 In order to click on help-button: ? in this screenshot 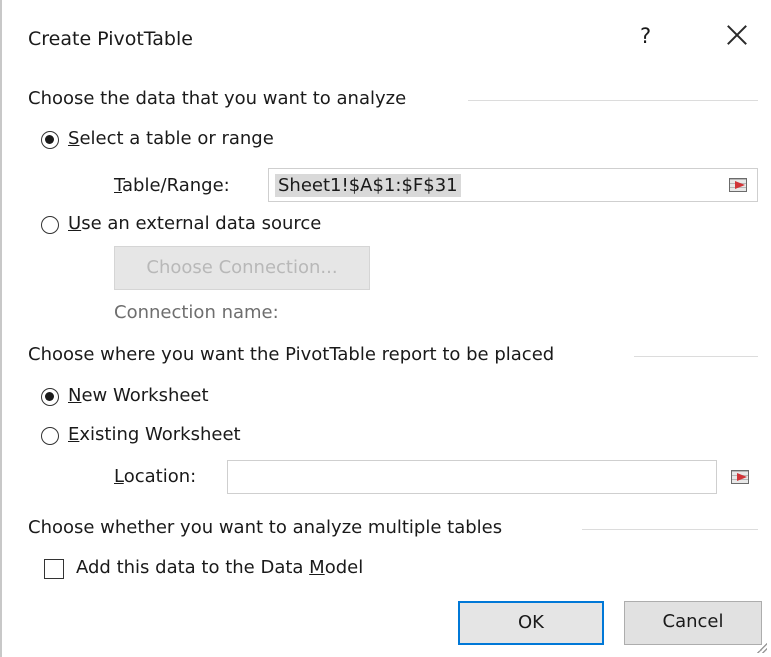, I will do `click(645, 36)`.